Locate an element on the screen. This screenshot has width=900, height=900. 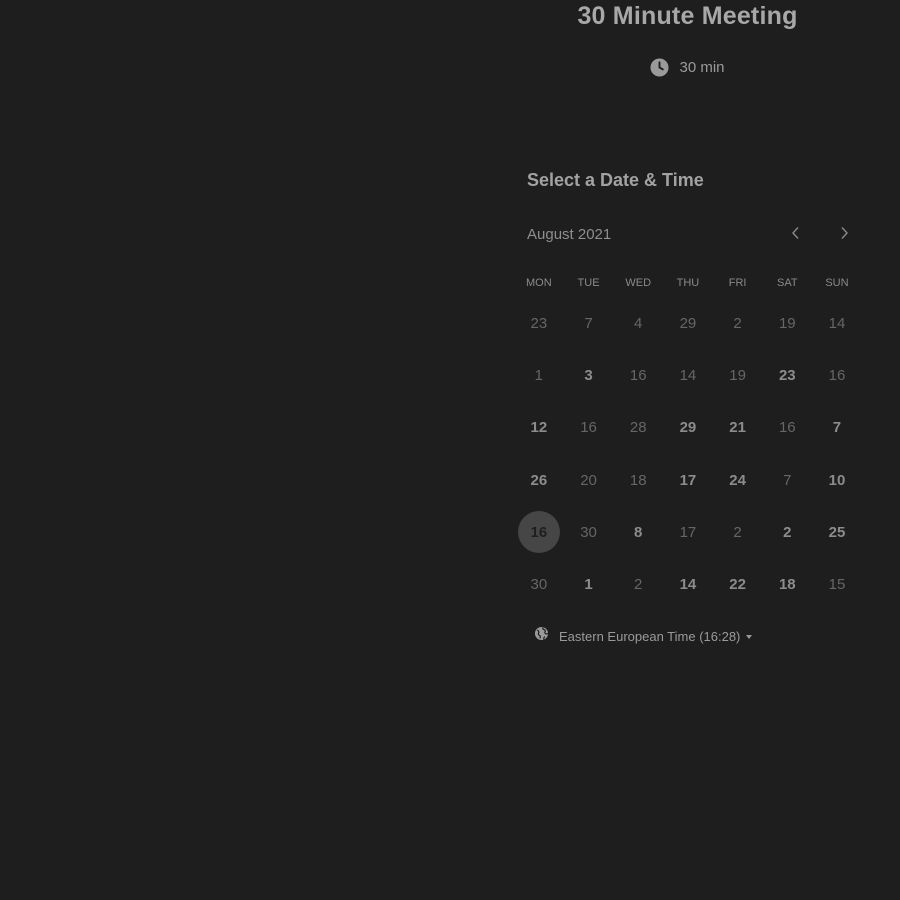
unavailable-day: 23 is located at coordinates (539, 323).